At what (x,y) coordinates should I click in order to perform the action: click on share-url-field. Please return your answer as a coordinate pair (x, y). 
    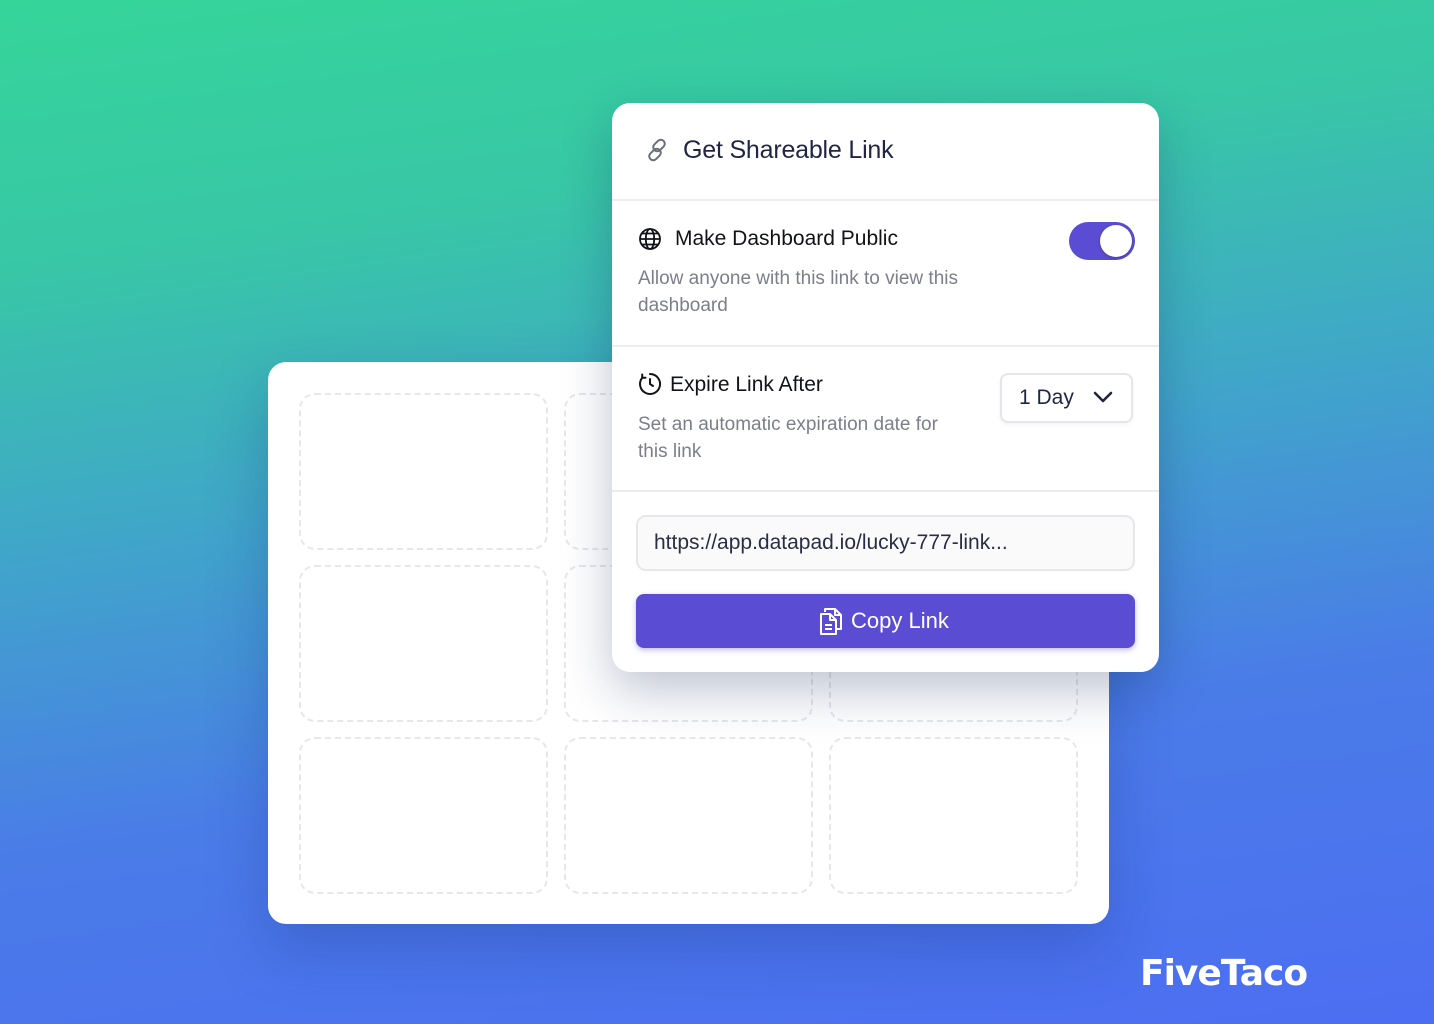
    Looking at the image, I should click on (885, 543).